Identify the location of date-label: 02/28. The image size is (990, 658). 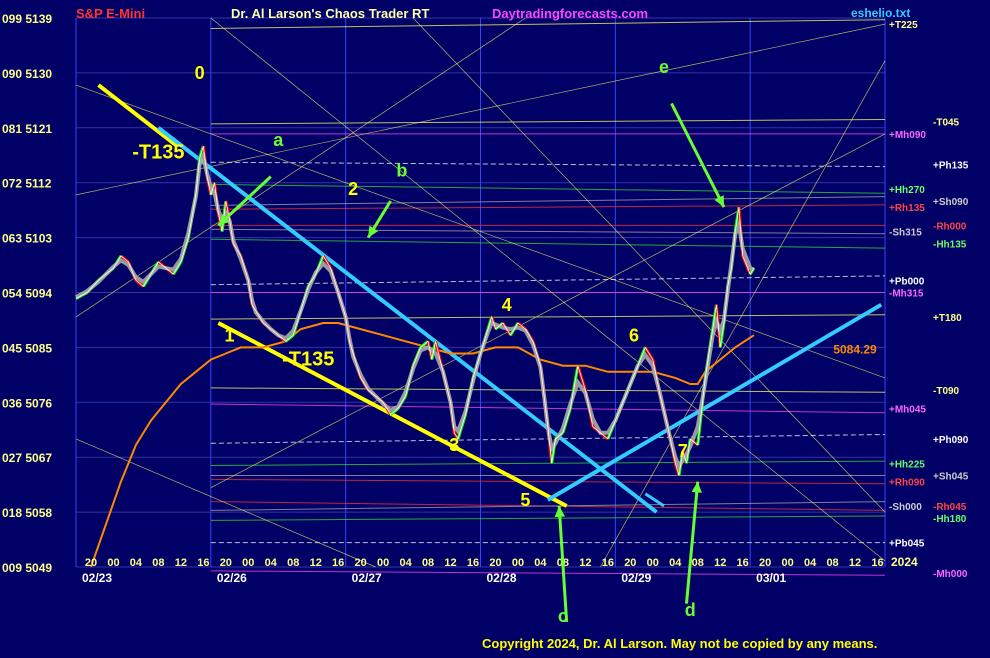
(502, 578).